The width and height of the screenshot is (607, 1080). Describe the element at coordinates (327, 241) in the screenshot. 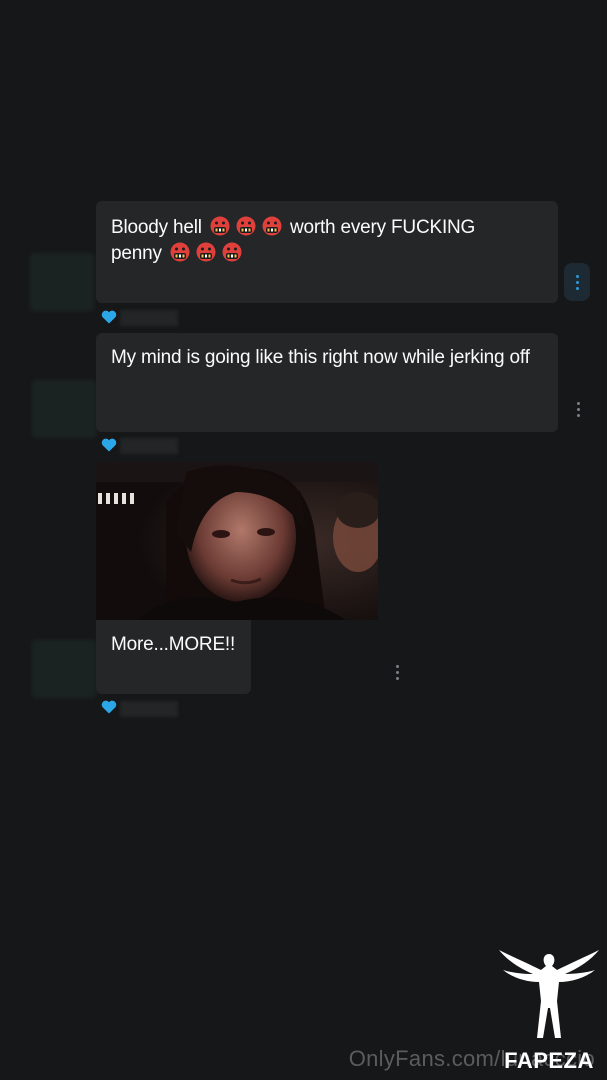

I see `message-text: Bloody hell worth every FUCKING penny` at that location.